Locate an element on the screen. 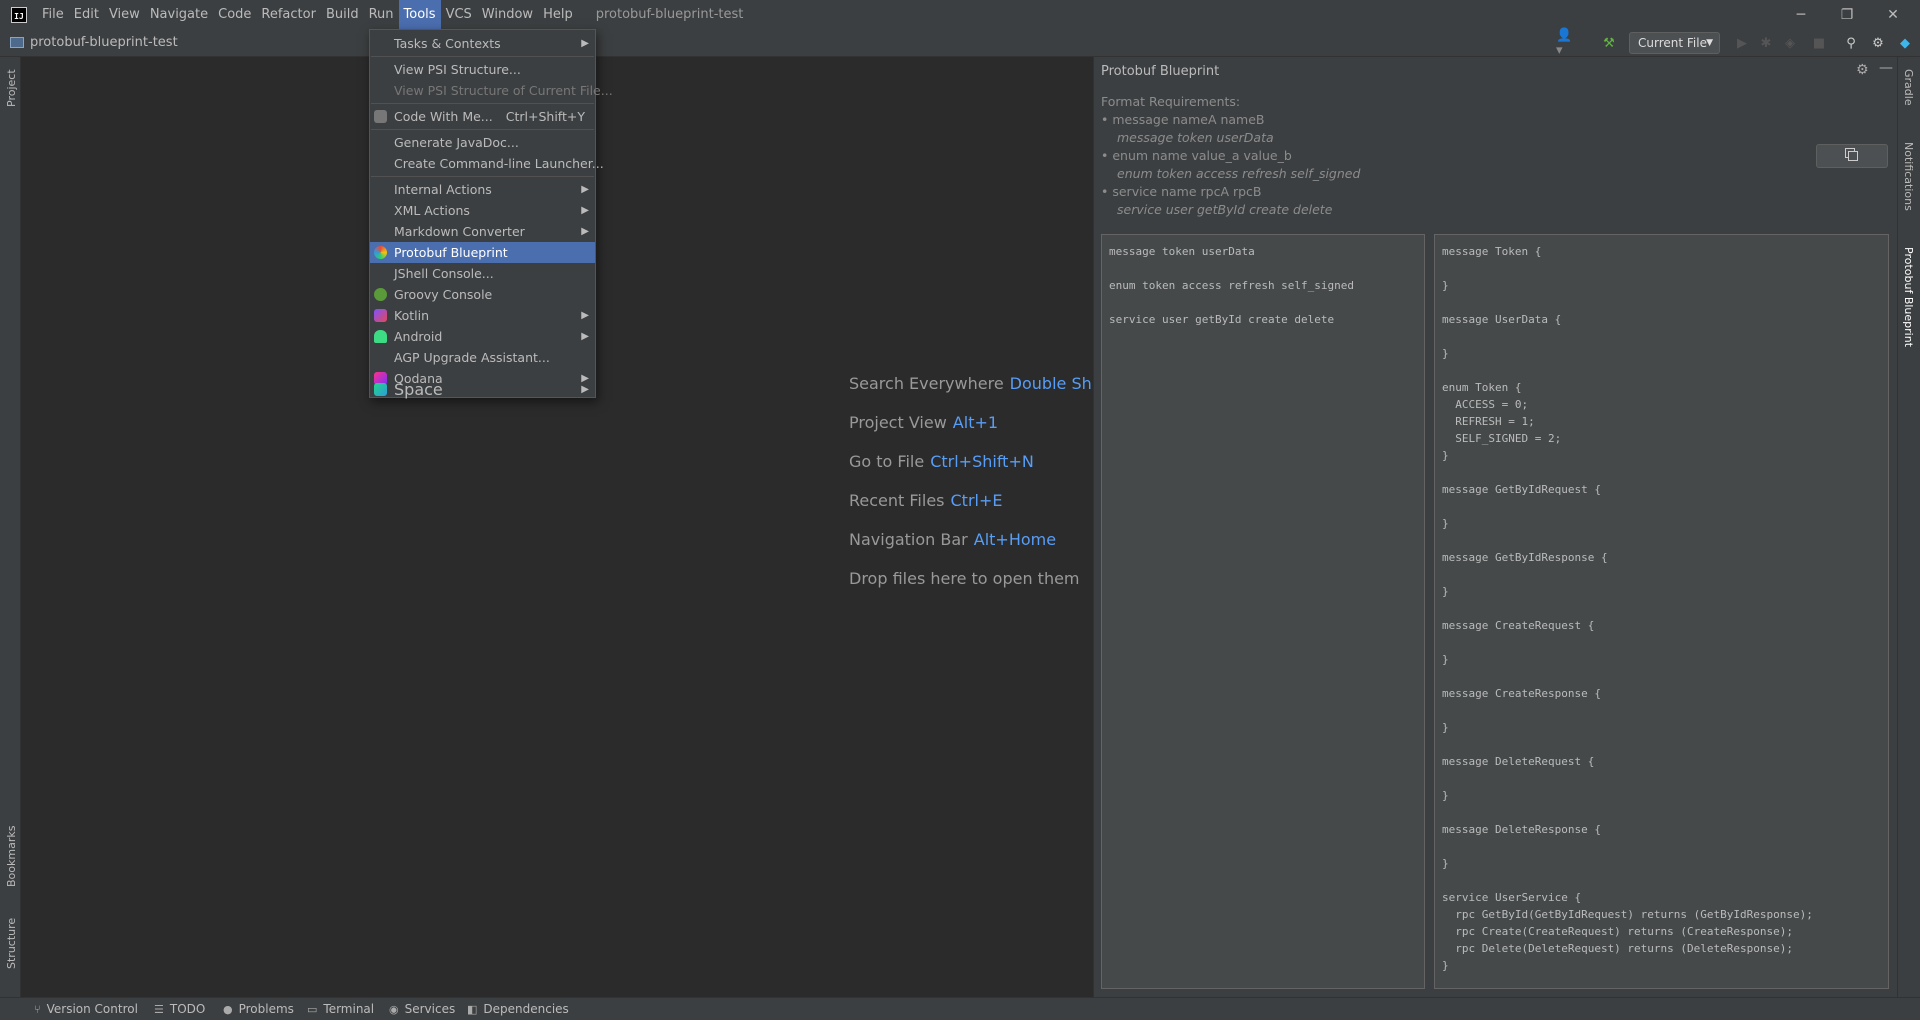 This screenshot has height=1020, width=1920. run-icon: ▶ is located at coordinates (1742, 43).